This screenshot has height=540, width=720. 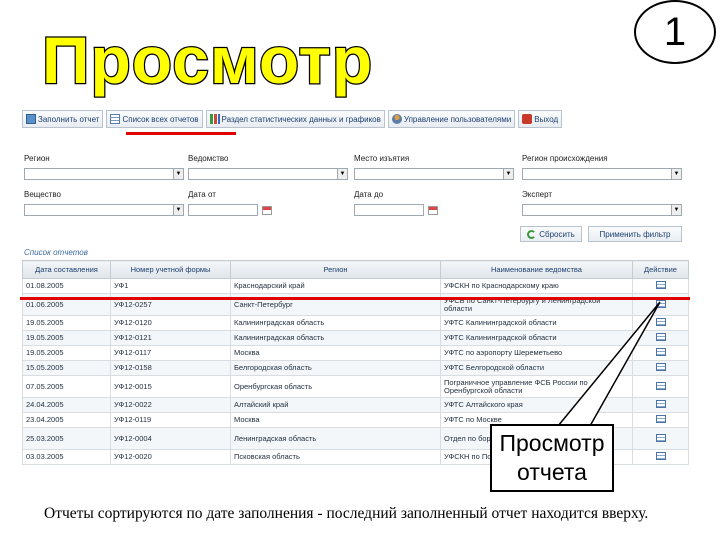 I want to click on column-header-date: Дата составления, so click(x=66, y=269).